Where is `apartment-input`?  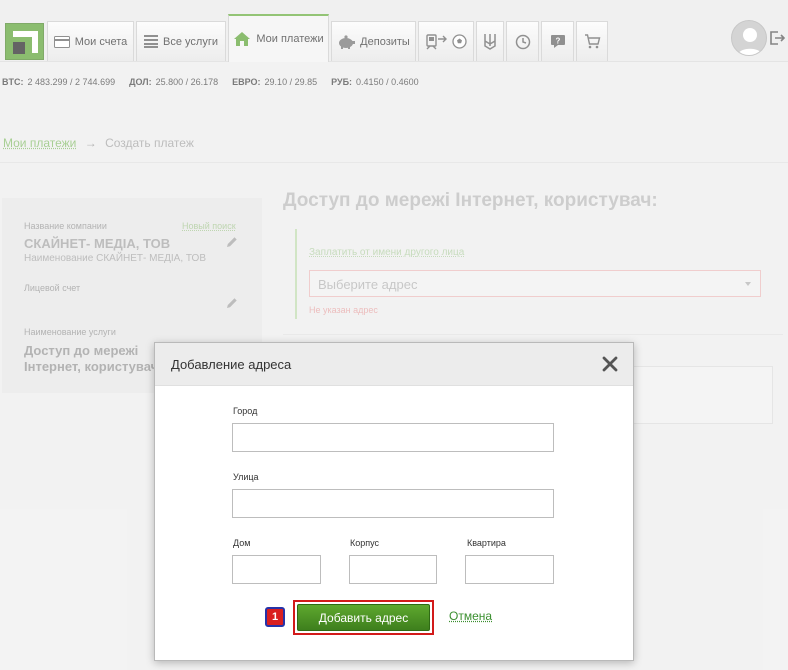 apartment-input is located at coordinates (509, 569).